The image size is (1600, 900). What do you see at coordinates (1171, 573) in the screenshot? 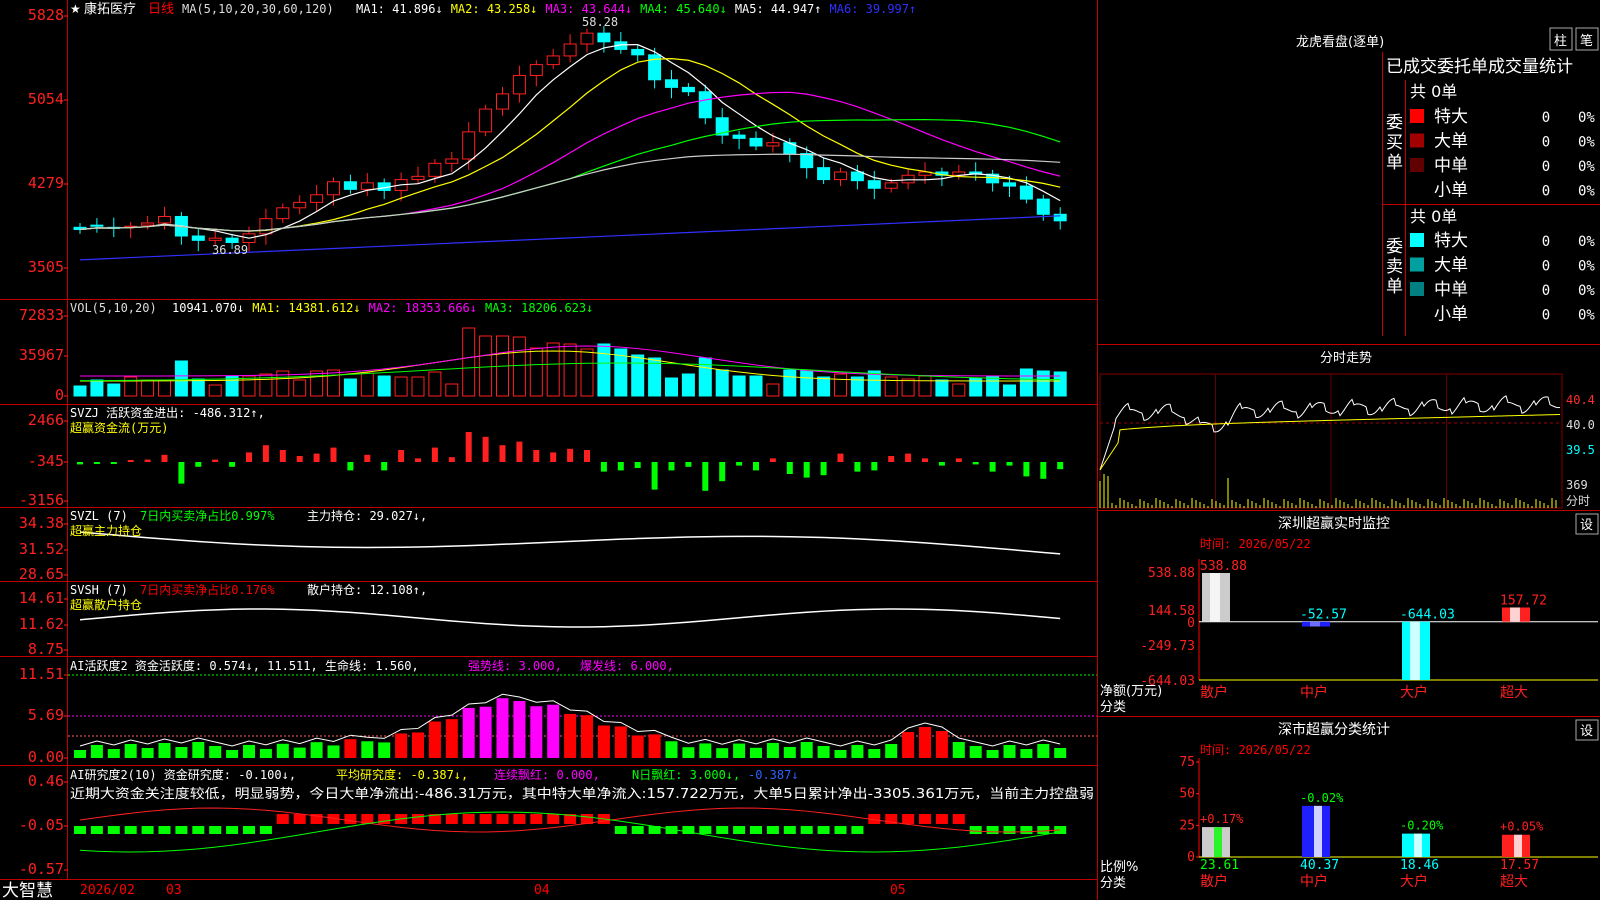
I see `bar-tick: 538.88` at bounding box center [1171, 573].